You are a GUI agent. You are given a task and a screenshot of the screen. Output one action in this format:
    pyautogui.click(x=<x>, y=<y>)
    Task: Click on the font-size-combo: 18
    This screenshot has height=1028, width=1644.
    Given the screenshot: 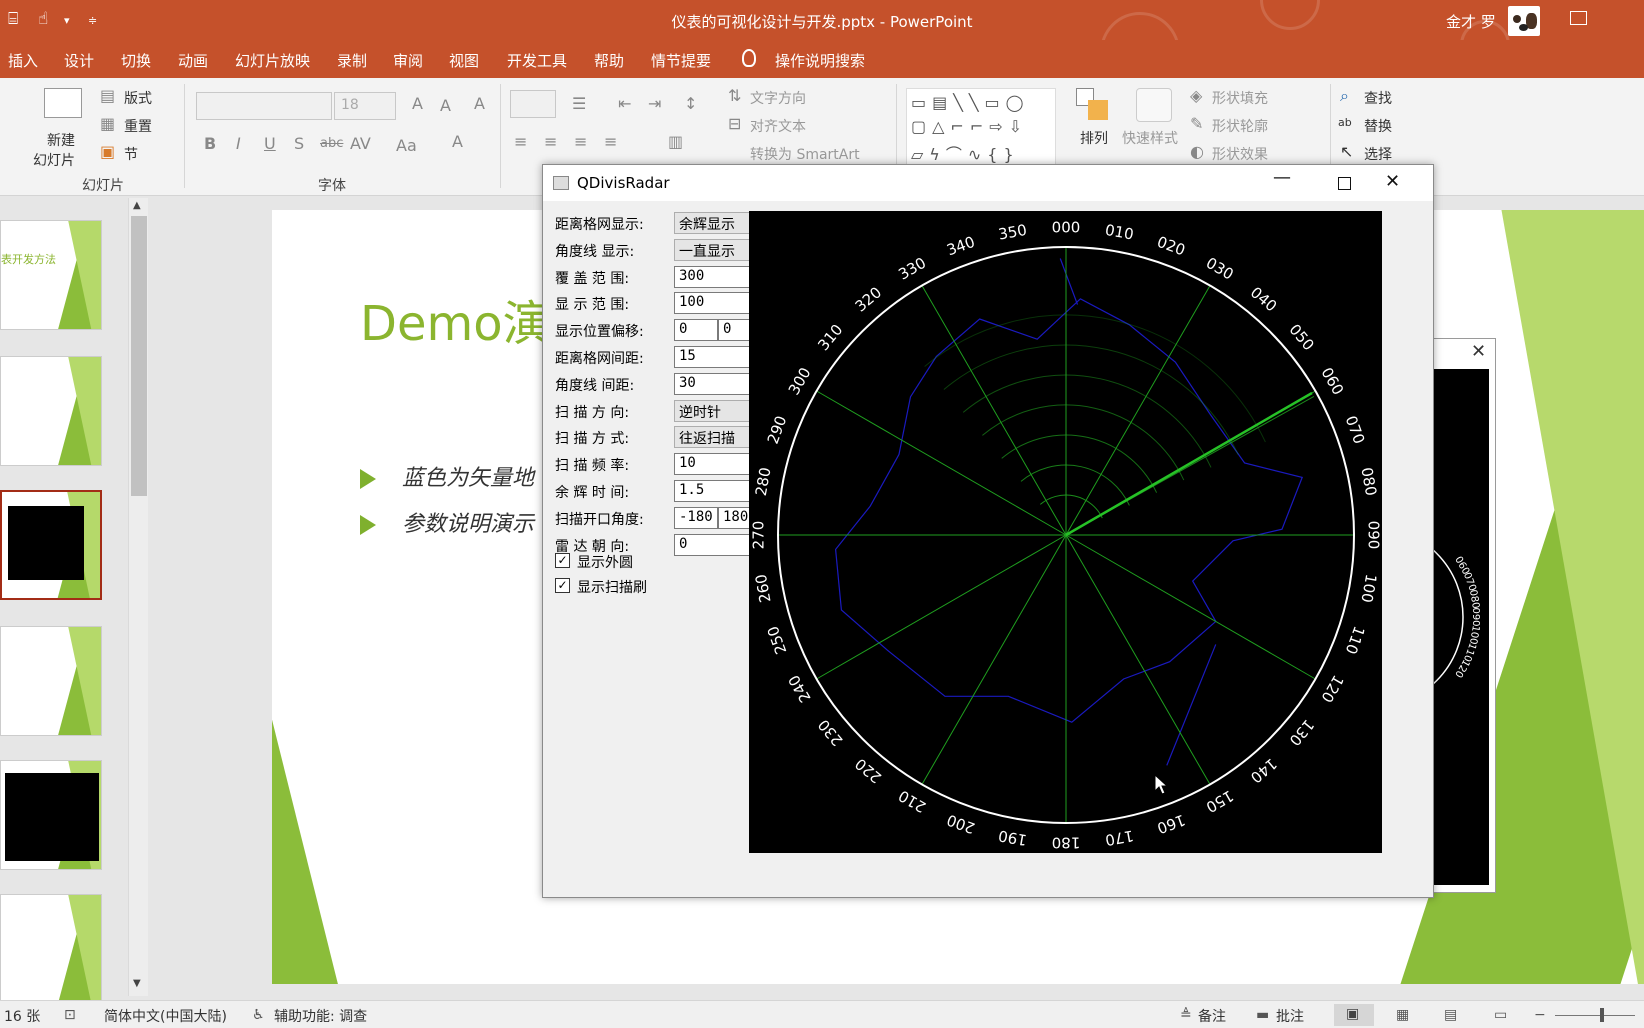 What is the action you would take?
    pyautogui.click(x=365, y=106)
    